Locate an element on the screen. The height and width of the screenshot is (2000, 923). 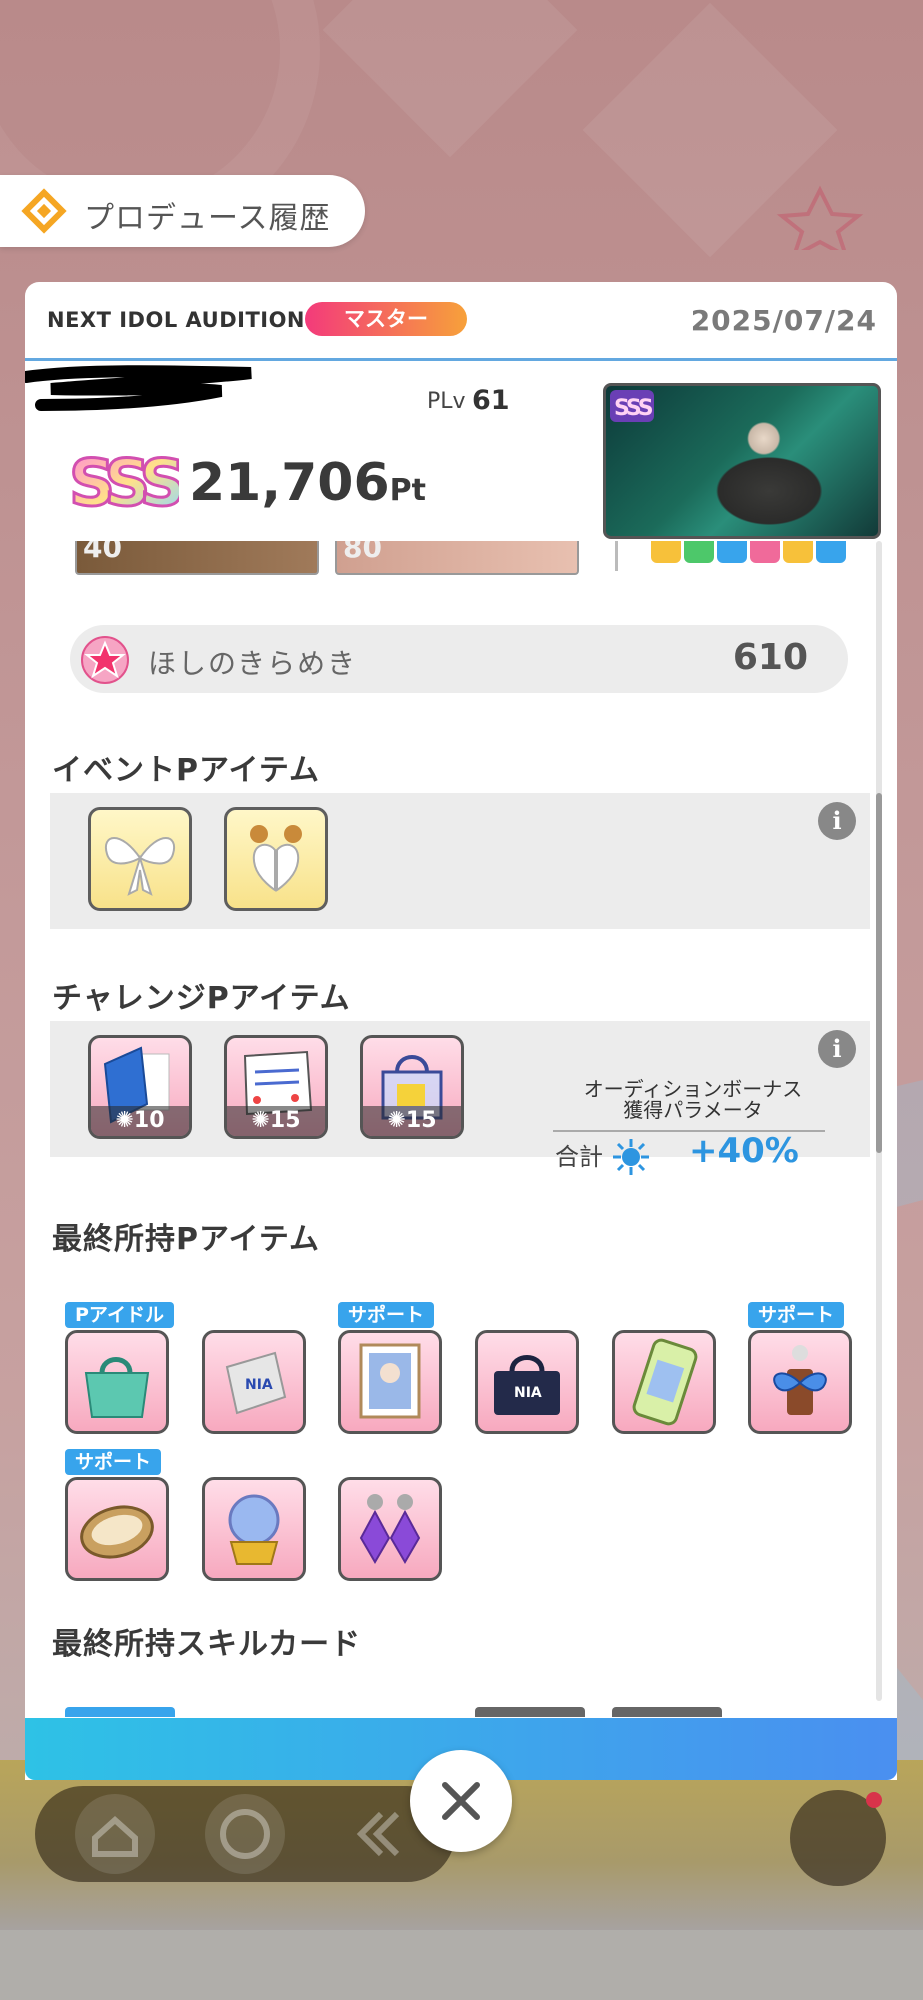
final-items-title: 最終所持Pアイテム is located at coordinates (186, 1239).